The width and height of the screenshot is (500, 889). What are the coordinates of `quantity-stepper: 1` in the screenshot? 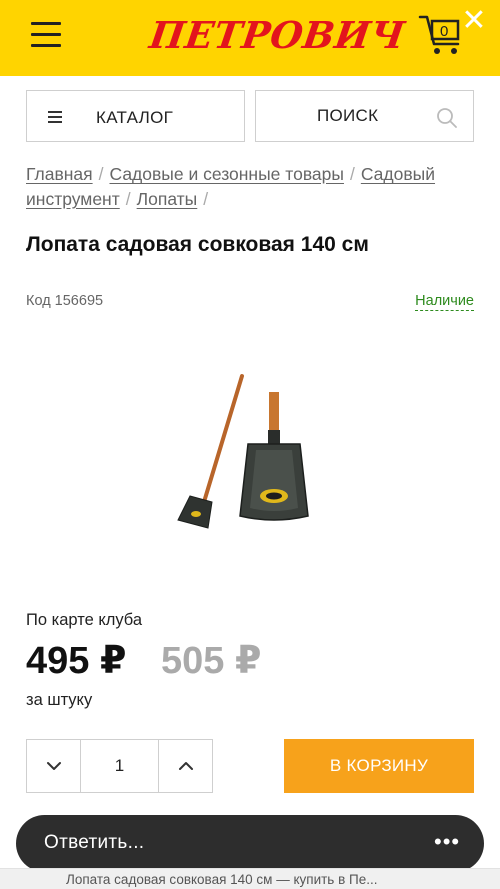 It's located at (119, 766).